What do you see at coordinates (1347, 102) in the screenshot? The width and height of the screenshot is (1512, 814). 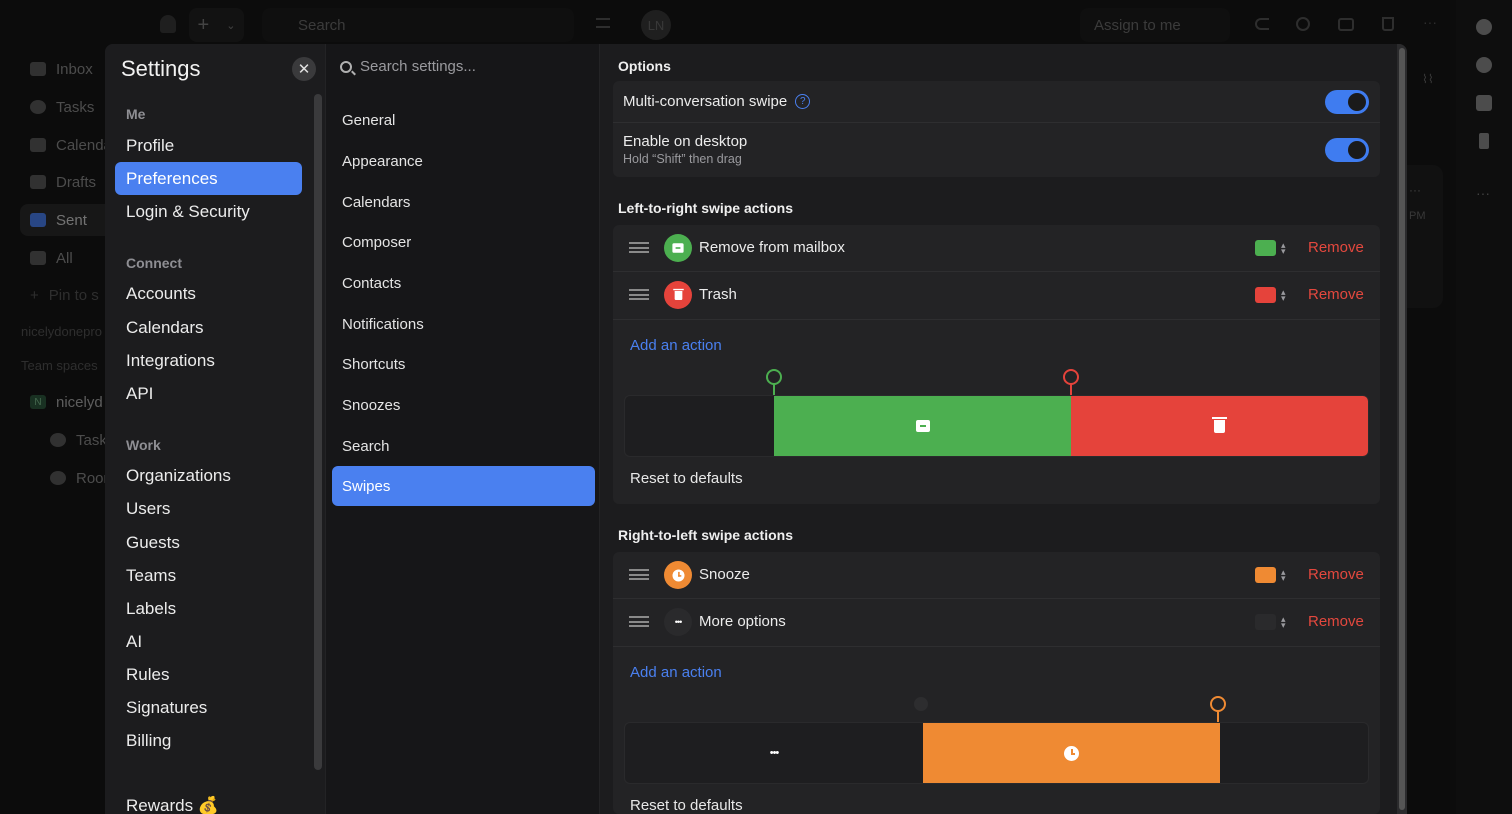 I see `multi-swipe-toggle` at bounding box center [1347, 102].